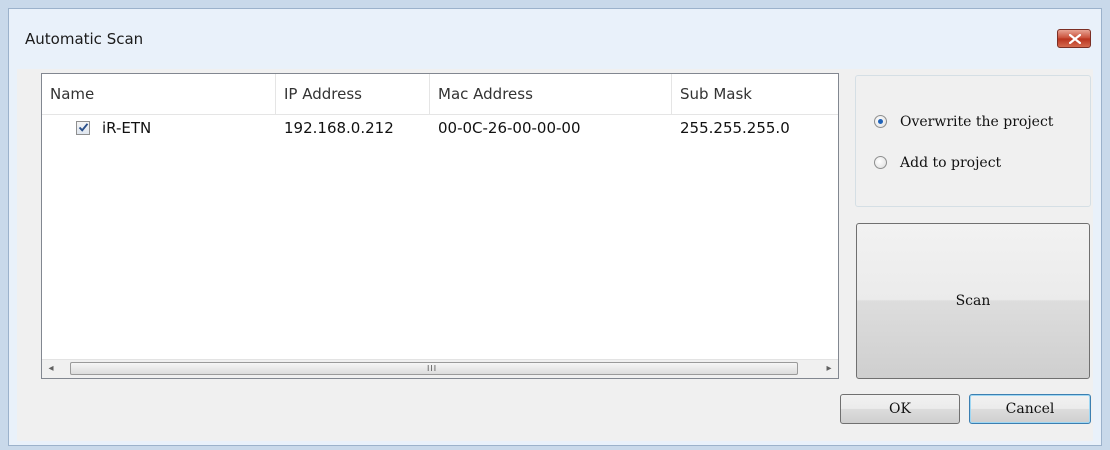 This screenshot has height=450, width=1110. What do you see at coordinates (84, 39) in the screenshot?
I see `dialog-title: Automatic Scan` at bounding box center [84, 39].